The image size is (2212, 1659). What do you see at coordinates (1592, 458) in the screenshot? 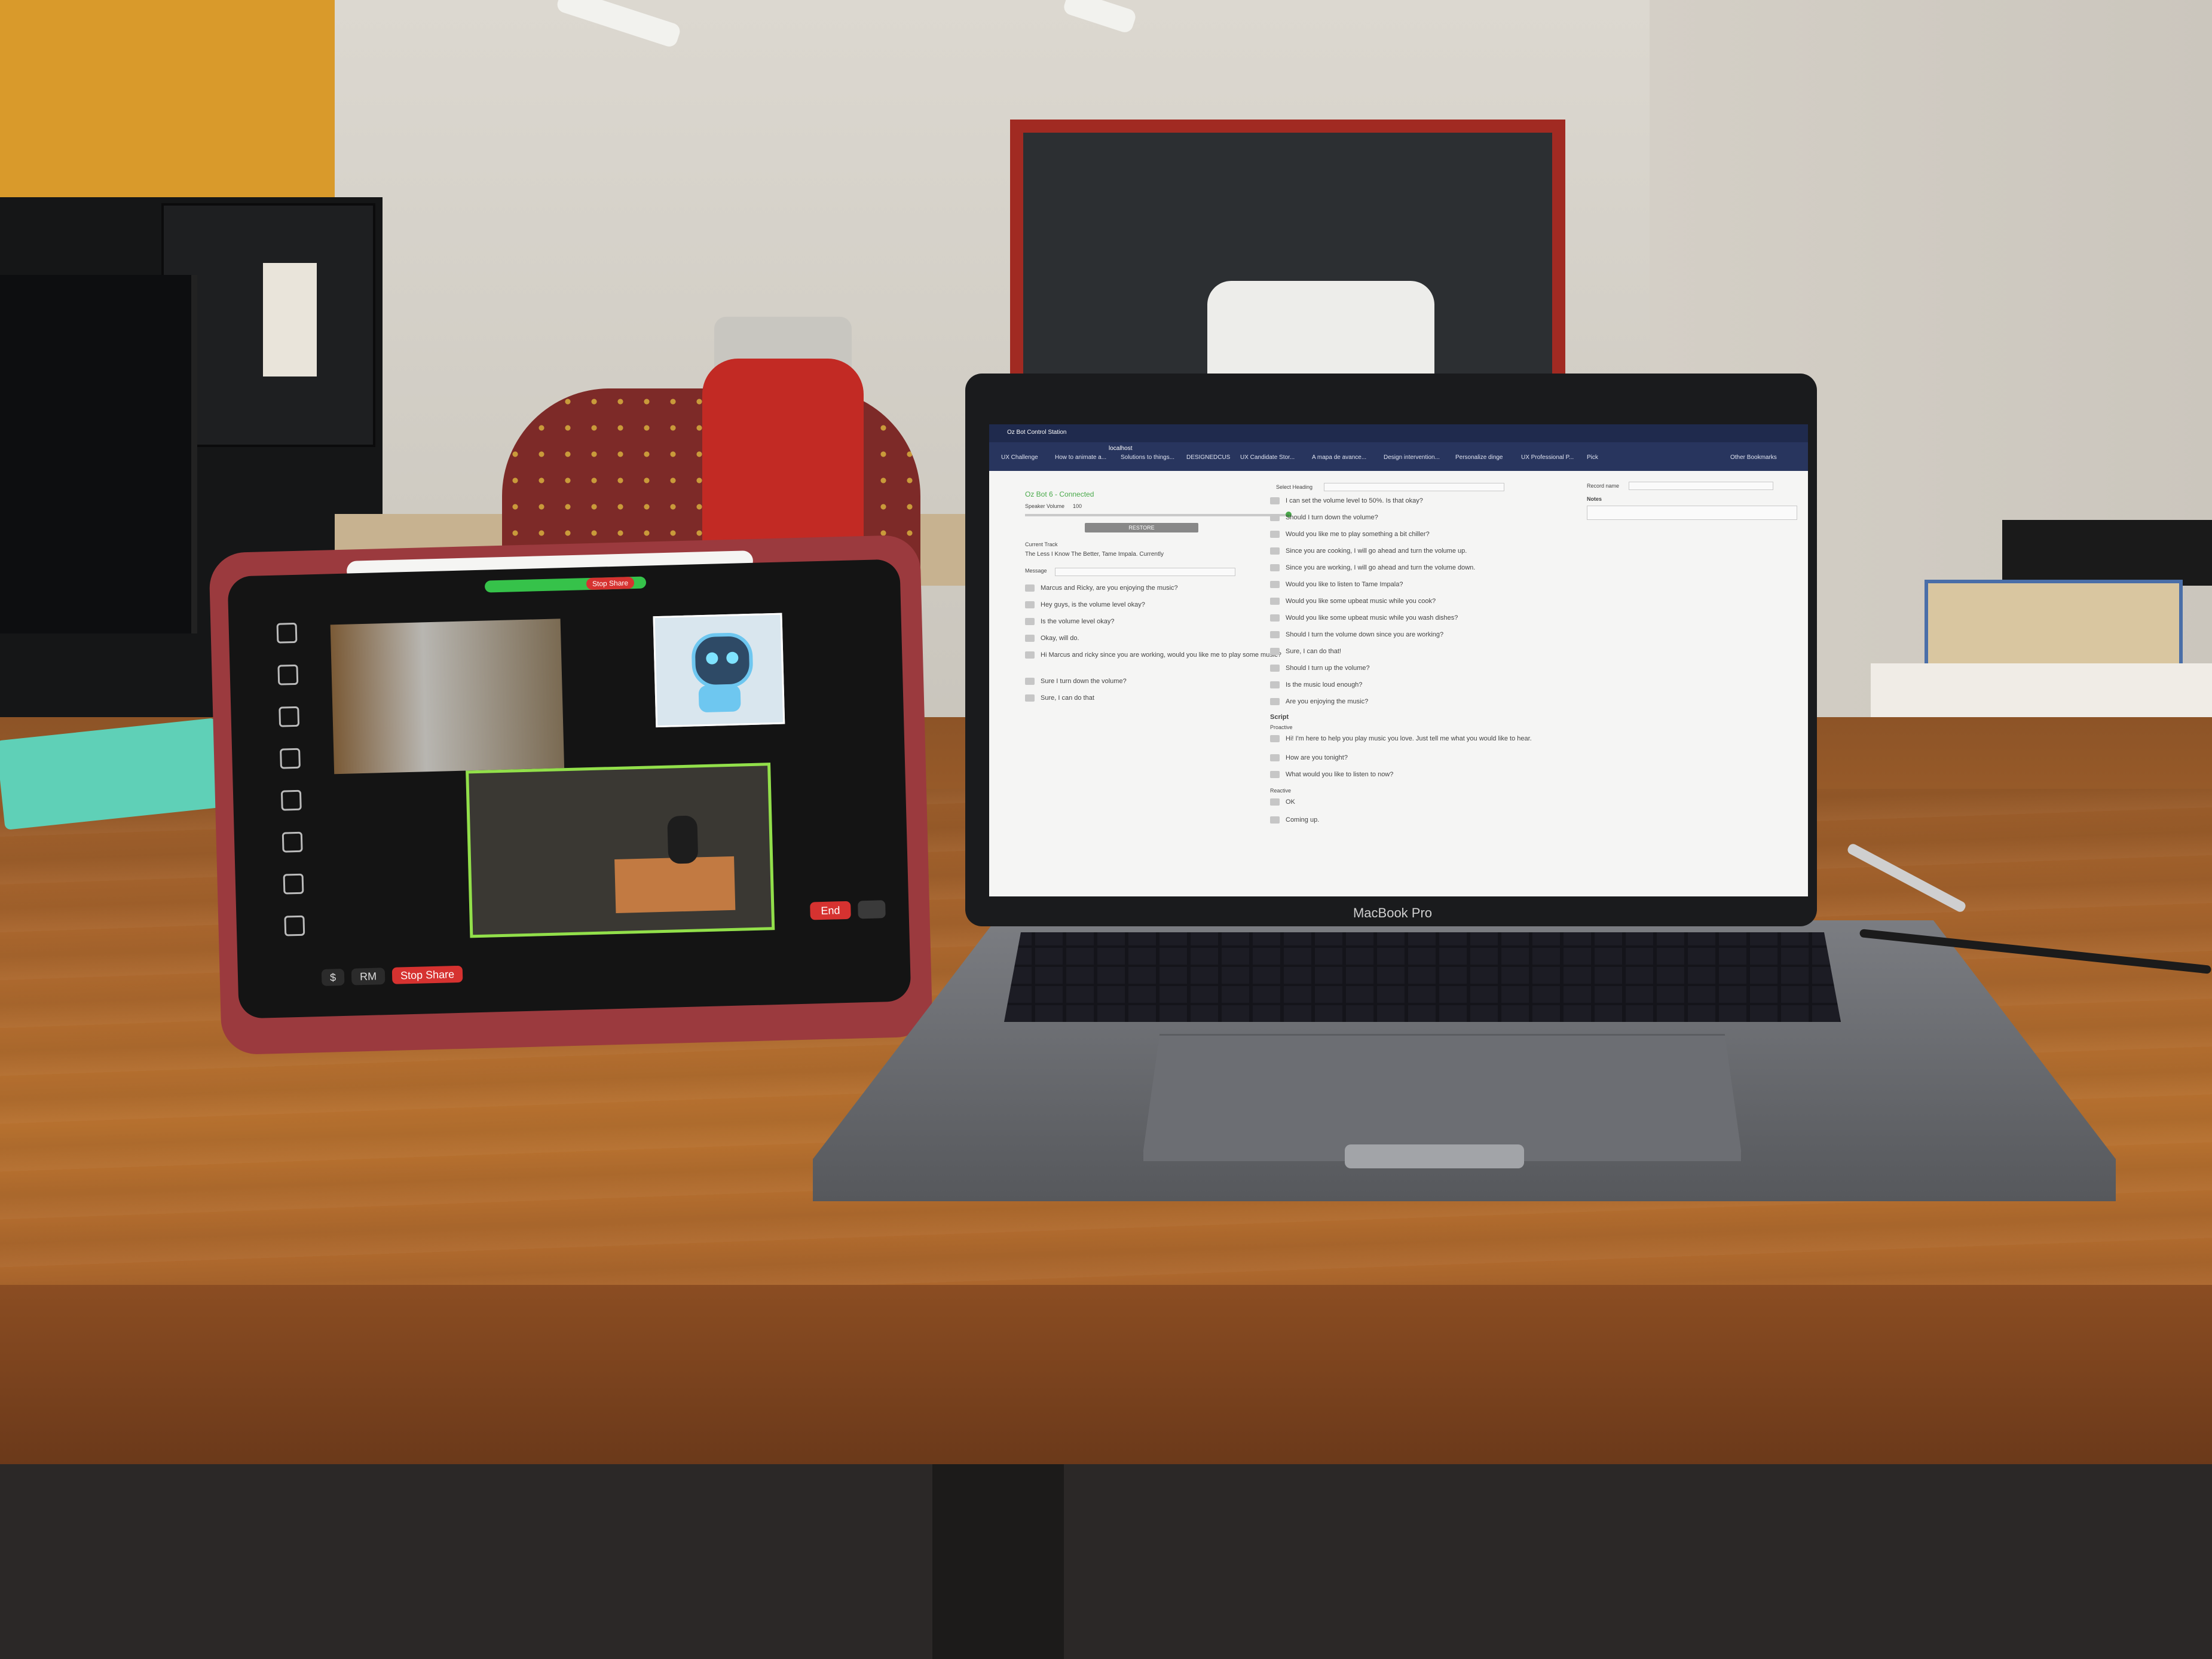
I see `bookmark: Pick` at bounding box center [1592, 458].